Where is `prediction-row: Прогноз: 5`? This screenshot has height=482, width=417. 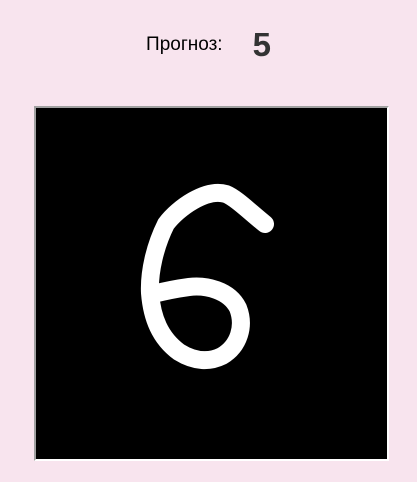 prediction-row: Прогноз: 5 is located at coordinates (208, 45).